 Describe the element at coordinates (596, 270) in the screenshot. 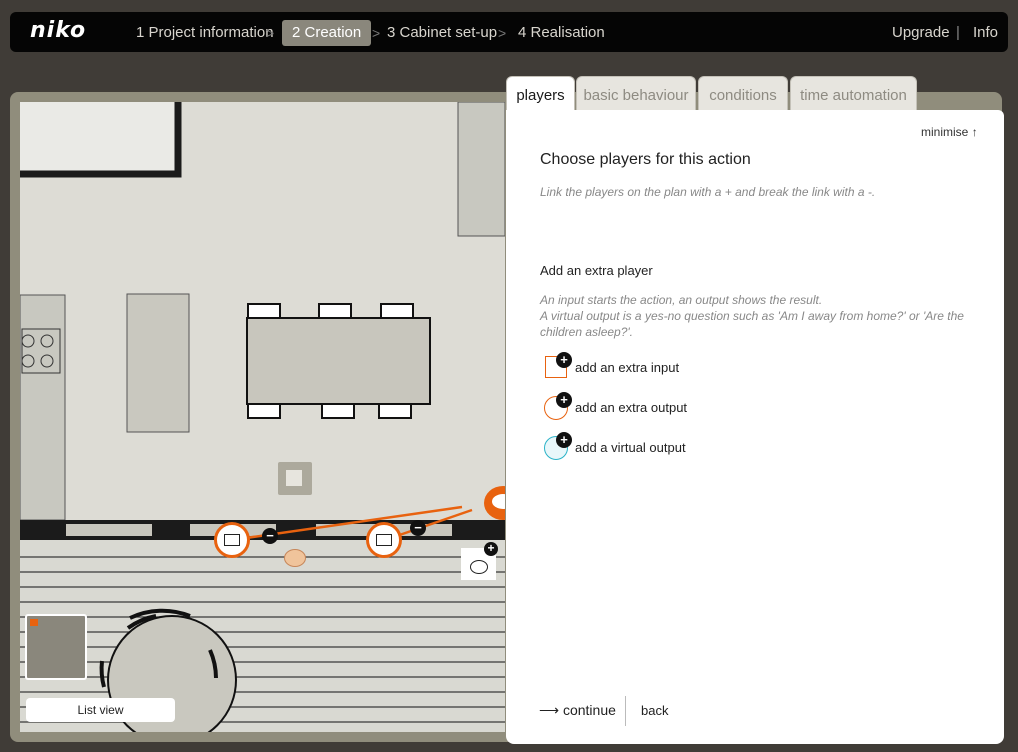

I see `extra-player-title: Add an extra player` at that location.